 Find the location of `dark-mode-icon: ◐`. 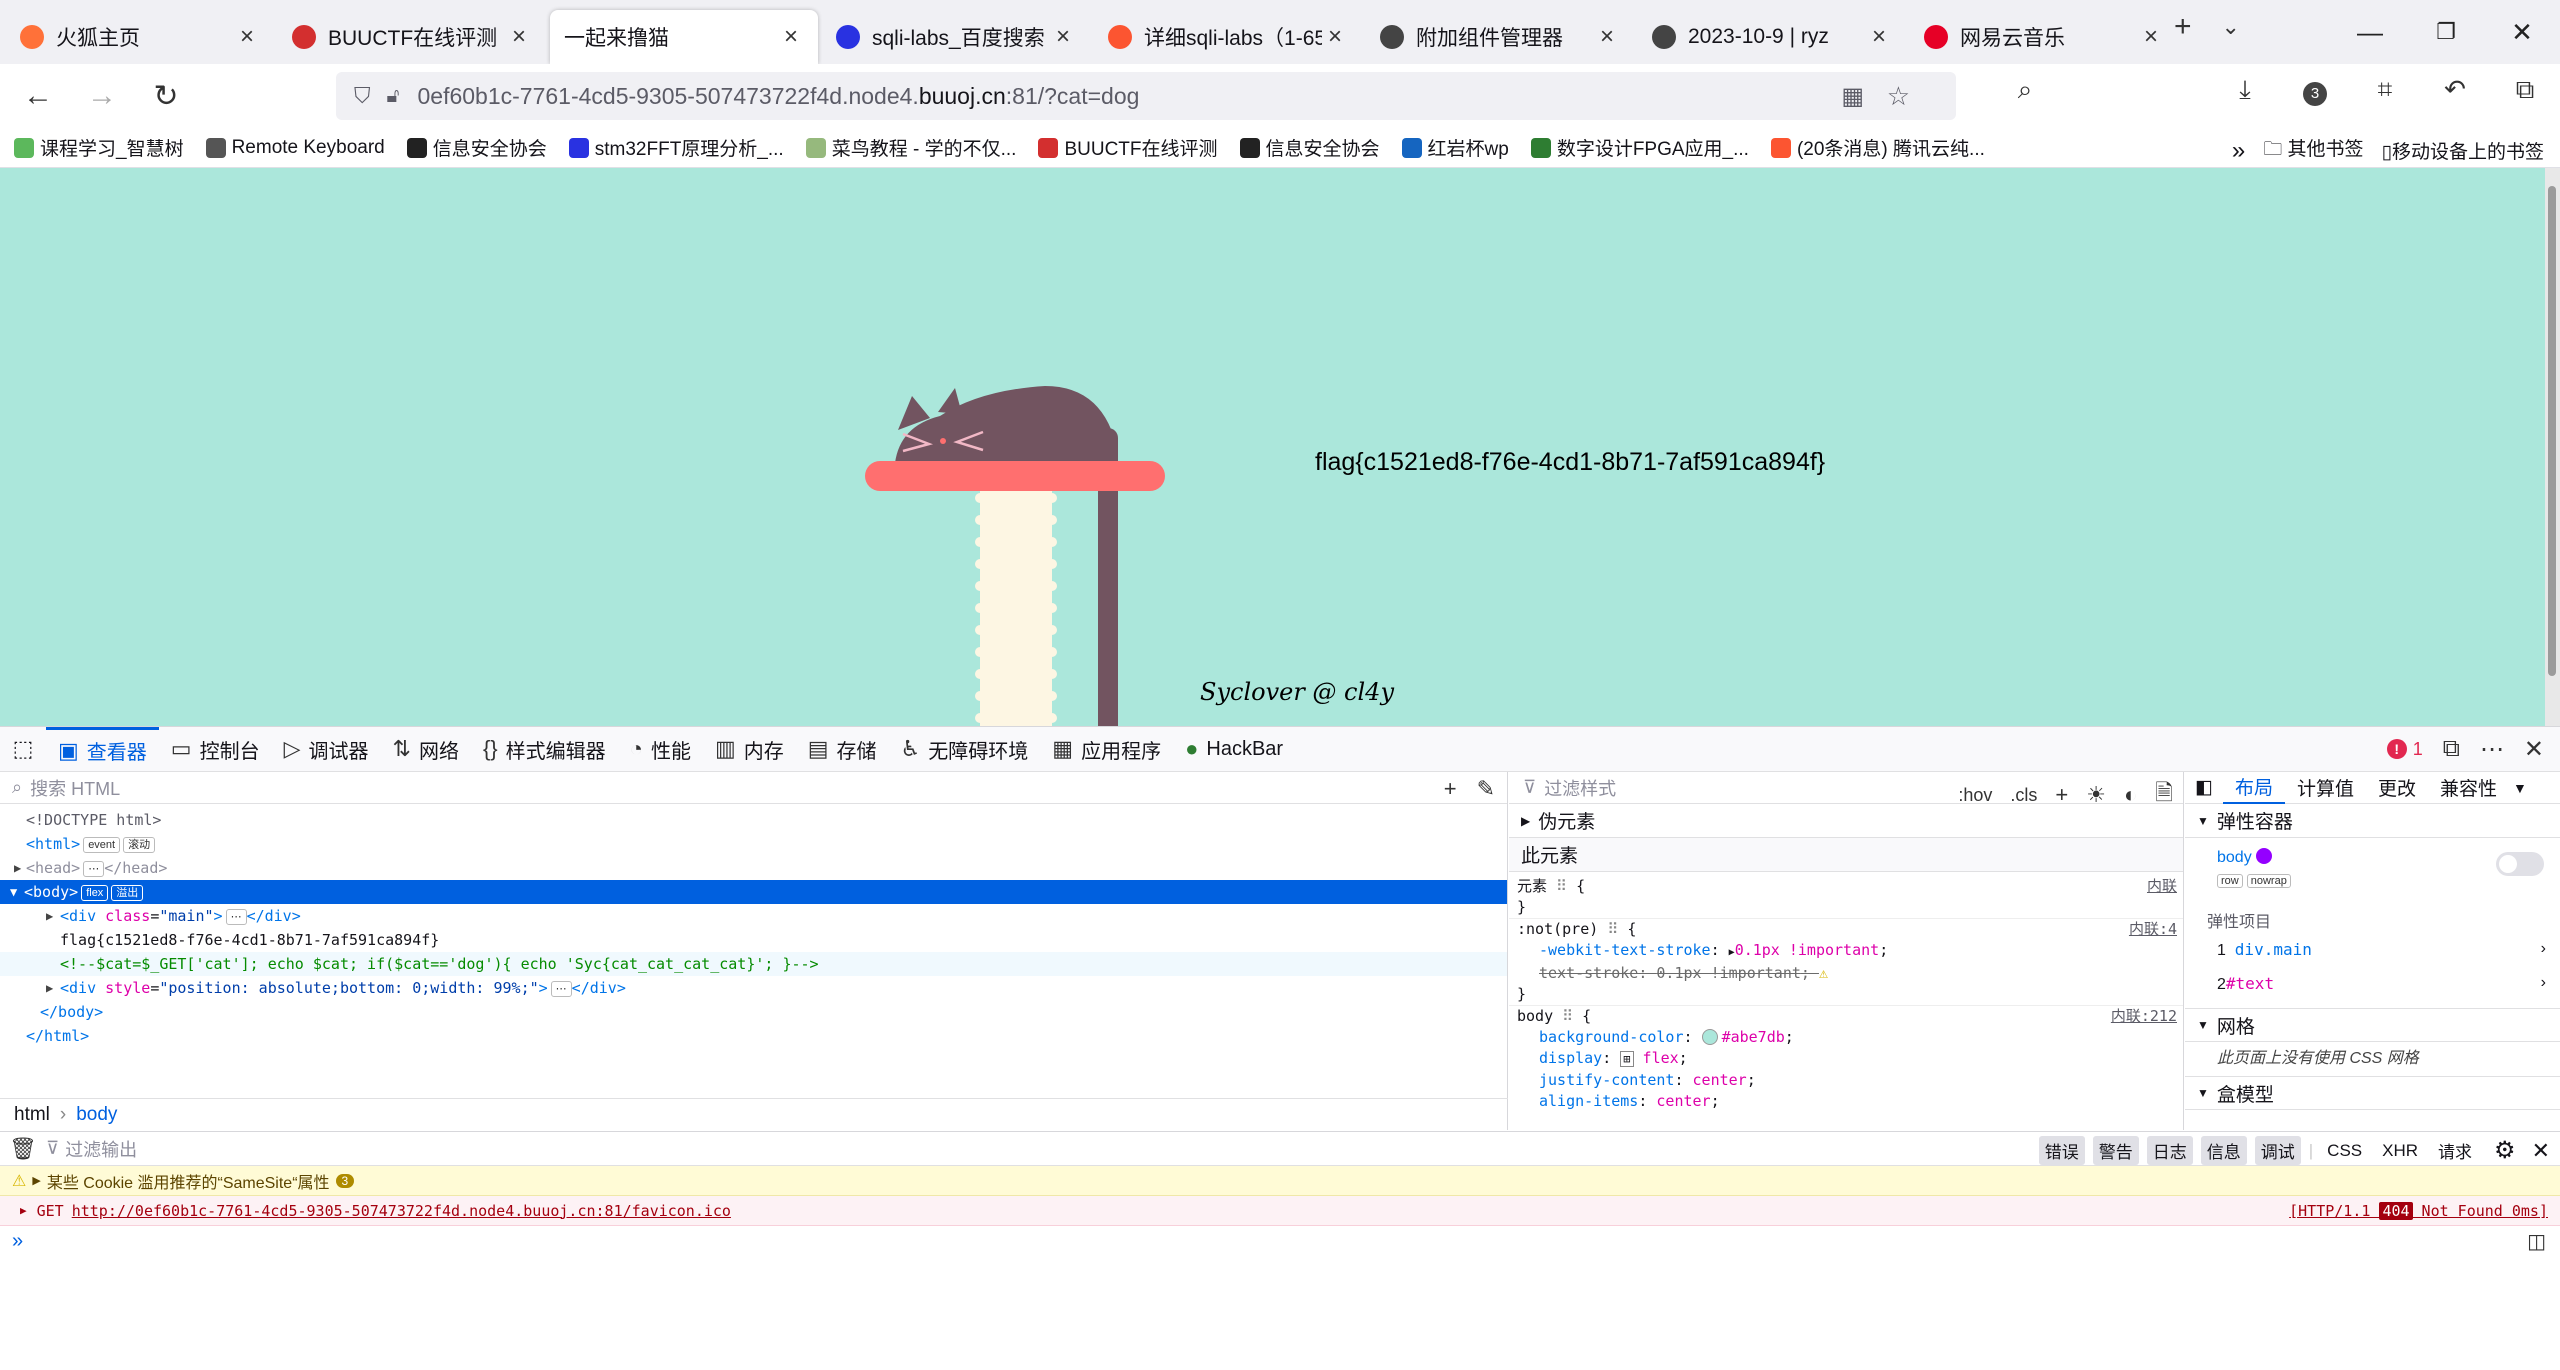

dark-mode-icon: ◐ is located at coordinates (2130, 795).